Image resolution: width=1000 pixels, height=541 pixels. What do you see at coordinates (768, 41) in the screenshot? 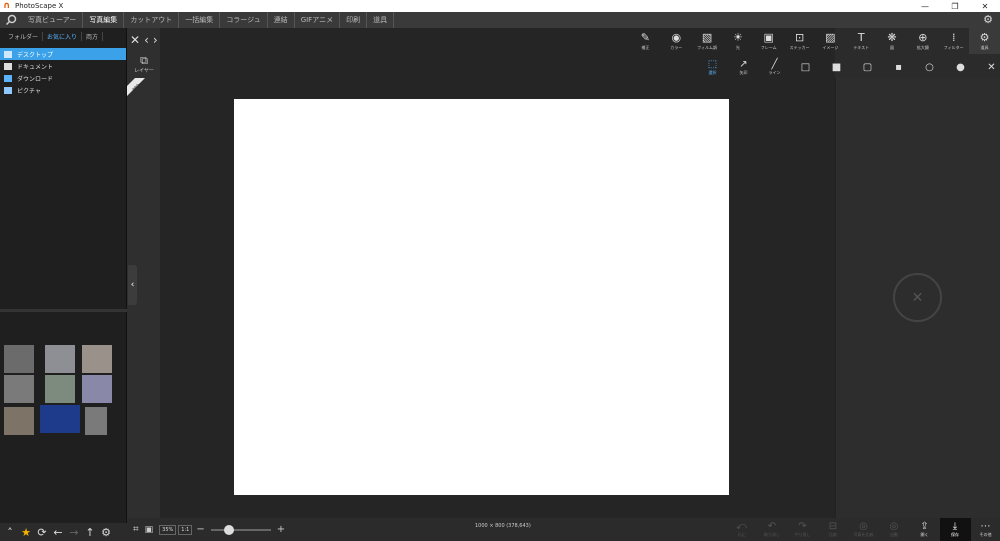
I see `toolbar-frame-button: ▣ フレーム` at bounding box center [768, 41].